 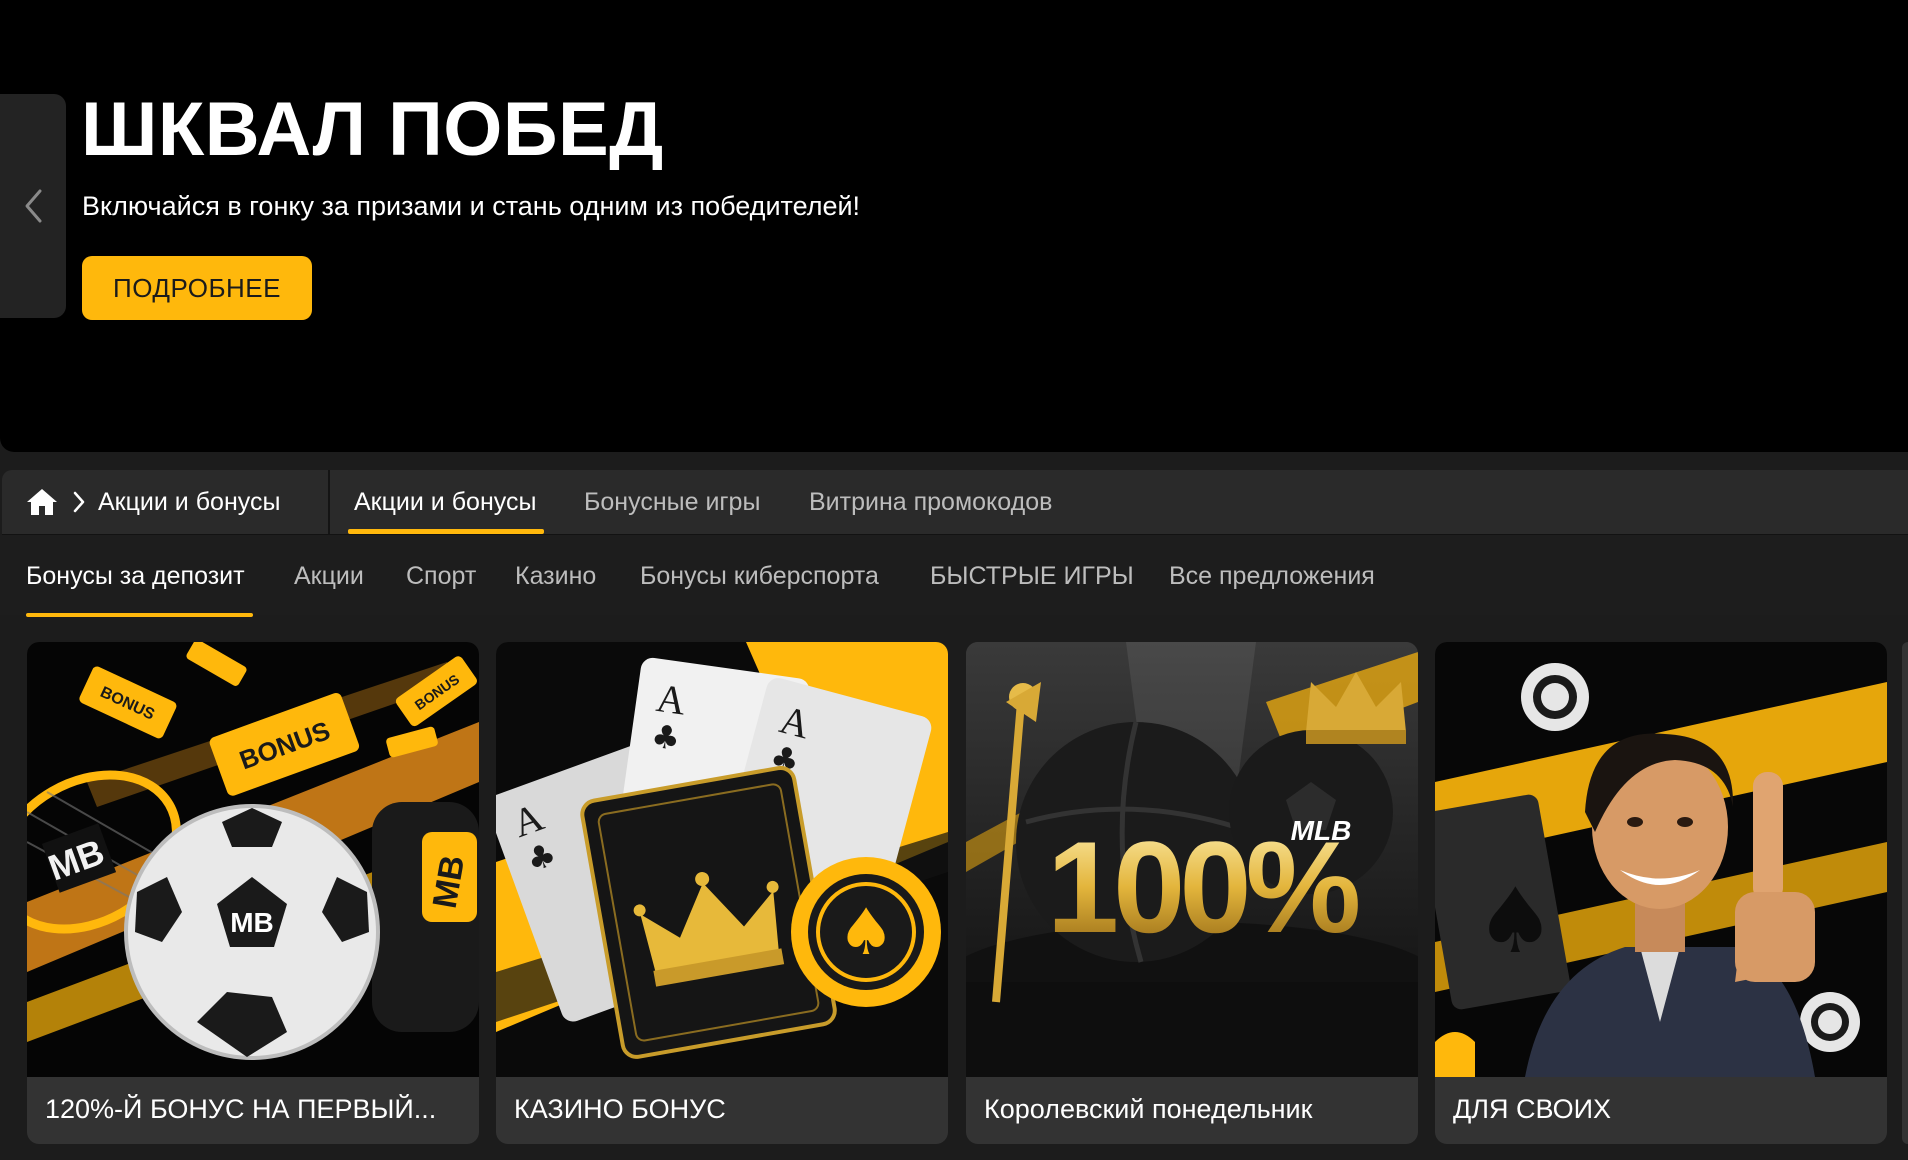 What do you see at coordinates (1148, 1109) in the screenshot?
I see `promo-card-title: Королевский понедельник` at bounding box center [1148, 1109].